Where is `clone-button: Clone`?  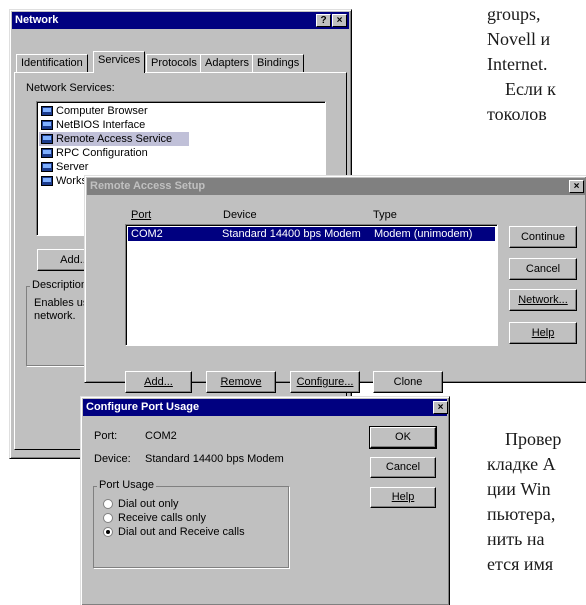 clone-button: Clone is located at coordinates (408, 382).